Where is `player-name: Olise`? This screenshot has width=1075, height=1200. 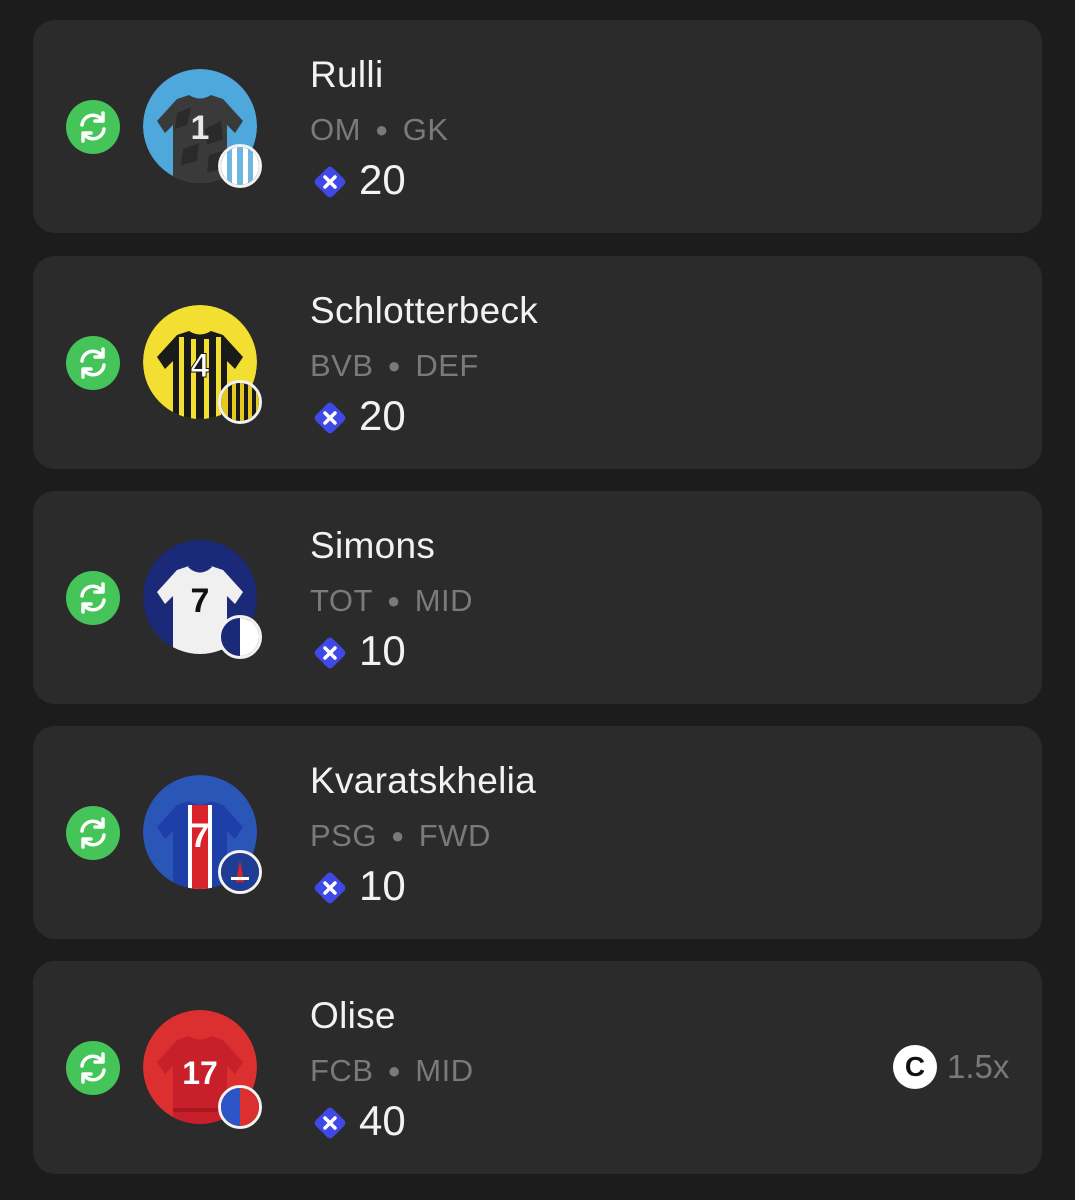
player-name: Olise is located at coordinates (353, 1015).